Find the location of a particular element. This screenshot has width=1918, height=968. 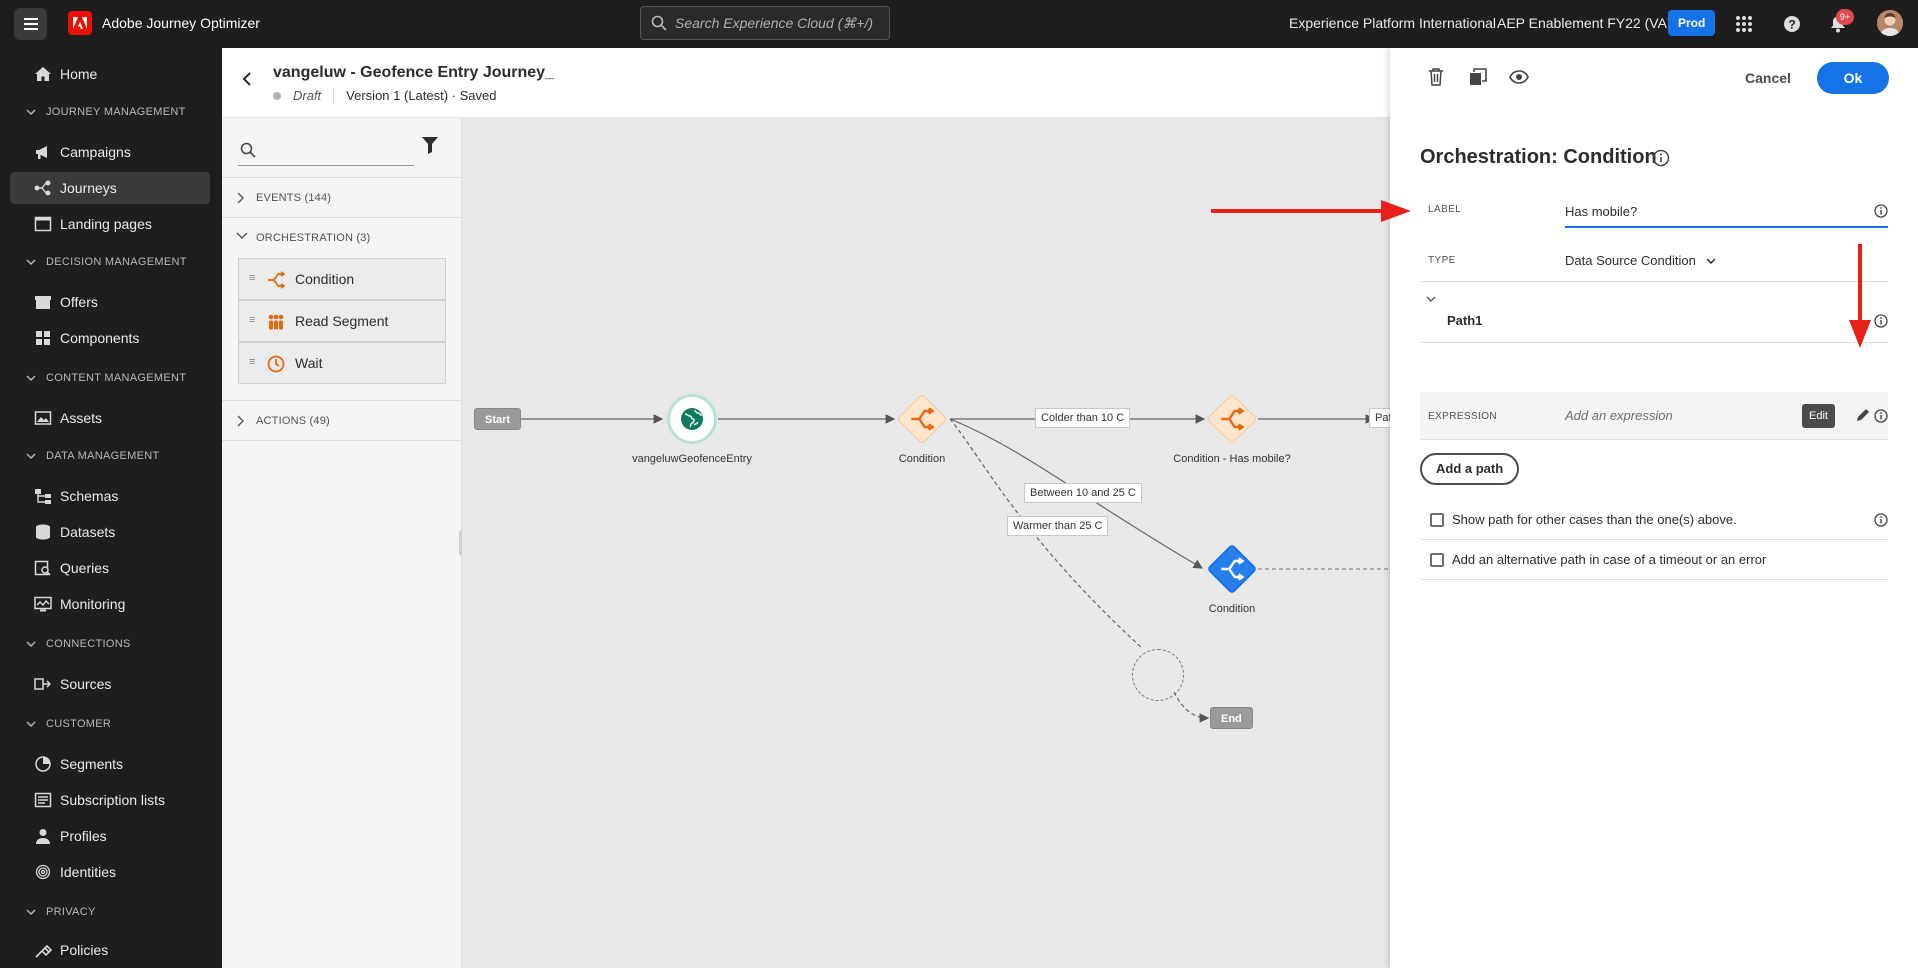

palette-item-condition: ≡ Condition is located at coordinates (342, 279).